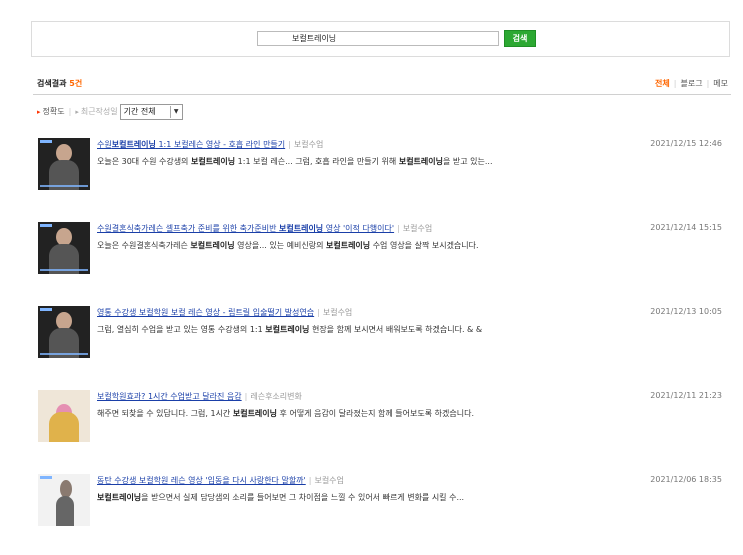 Image resolution: width=743 pixels, height=555 pixels. Describe the element at coordinates (686, 311) in the screenshot. I see `result-date: 2021/12/13 10:05` at that location.